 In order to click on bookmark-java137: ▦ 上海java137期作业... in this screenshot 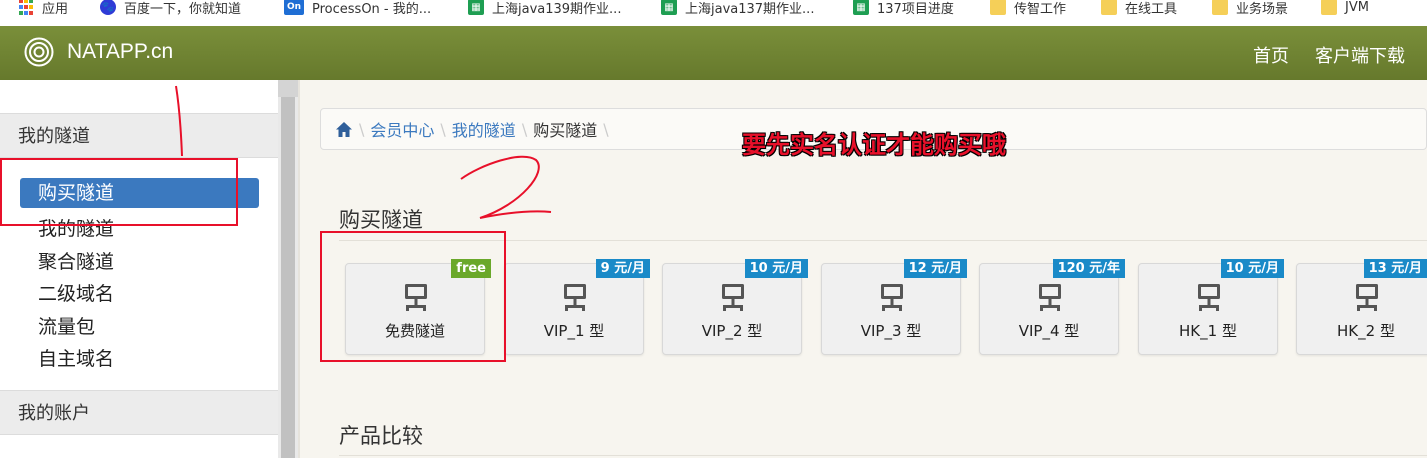, I will do `click(737, 10)`.